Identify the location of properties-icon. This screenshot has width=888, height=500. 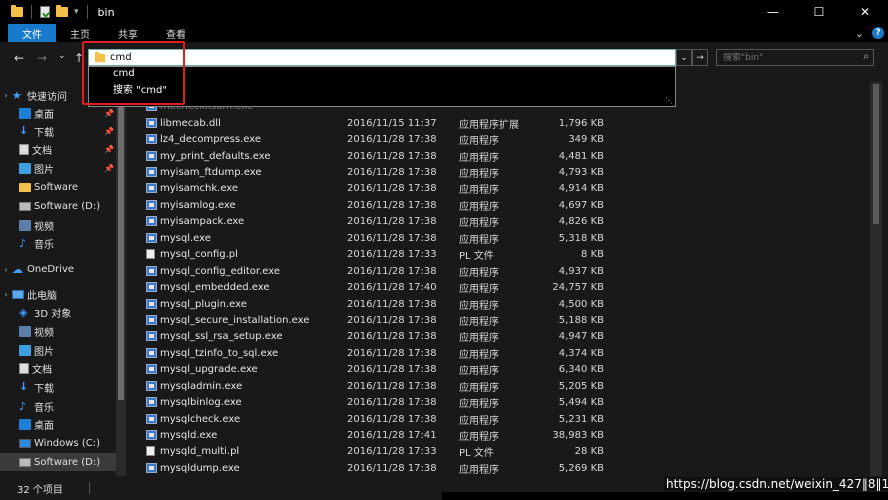
(45, 12).